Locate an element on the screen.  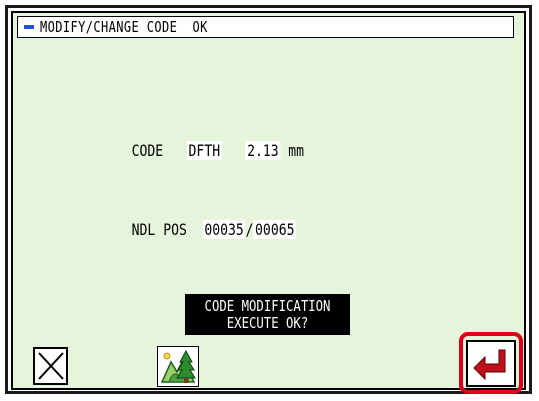
needle-position-readout: NDL POS 00035/00065 is located at coordinates (198, 229).